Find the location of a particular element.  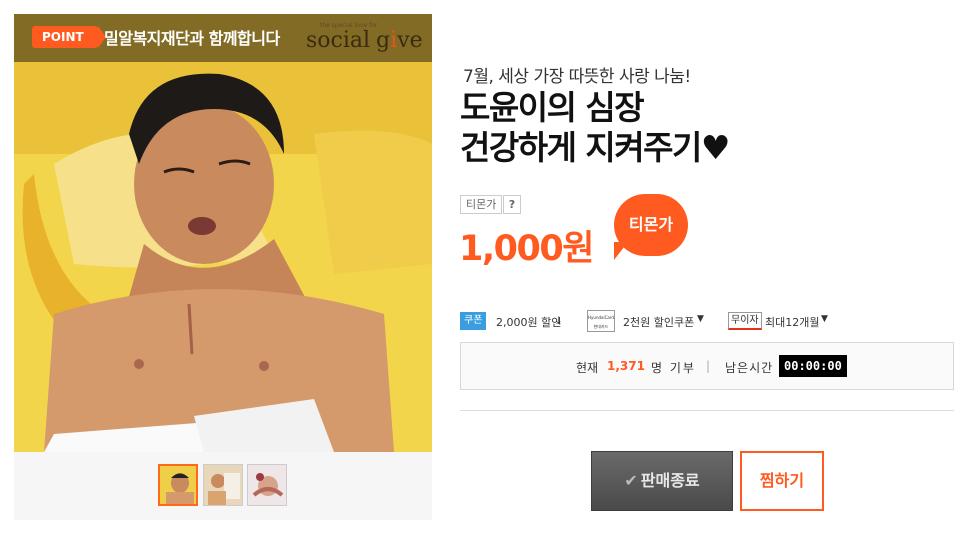

section-divider is located at coordinates (707, 410).